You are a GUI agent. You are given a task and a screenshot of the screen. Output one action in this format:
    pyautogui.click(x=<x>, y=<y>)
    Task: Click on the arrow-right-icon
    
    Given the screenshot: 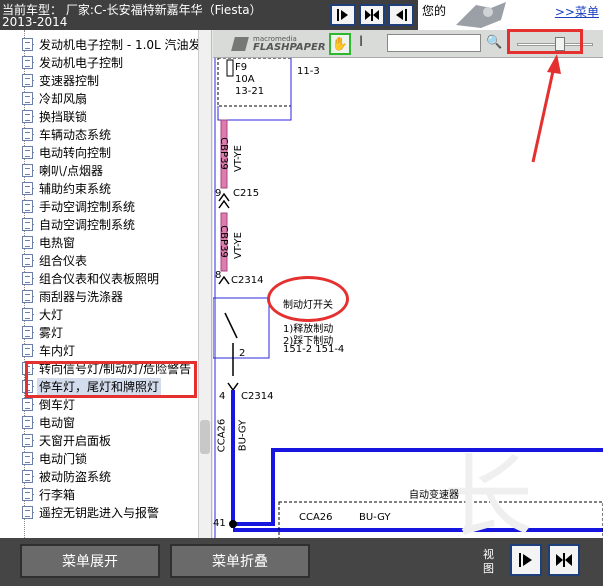 What is the action you would take?
    pyautogui.click(x=525, y=560)
    